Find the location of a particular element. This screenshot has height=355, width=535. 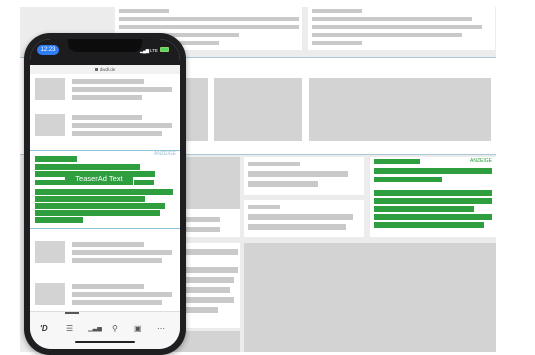

more-icon: ⋯ is located at coordinates (161, 328).